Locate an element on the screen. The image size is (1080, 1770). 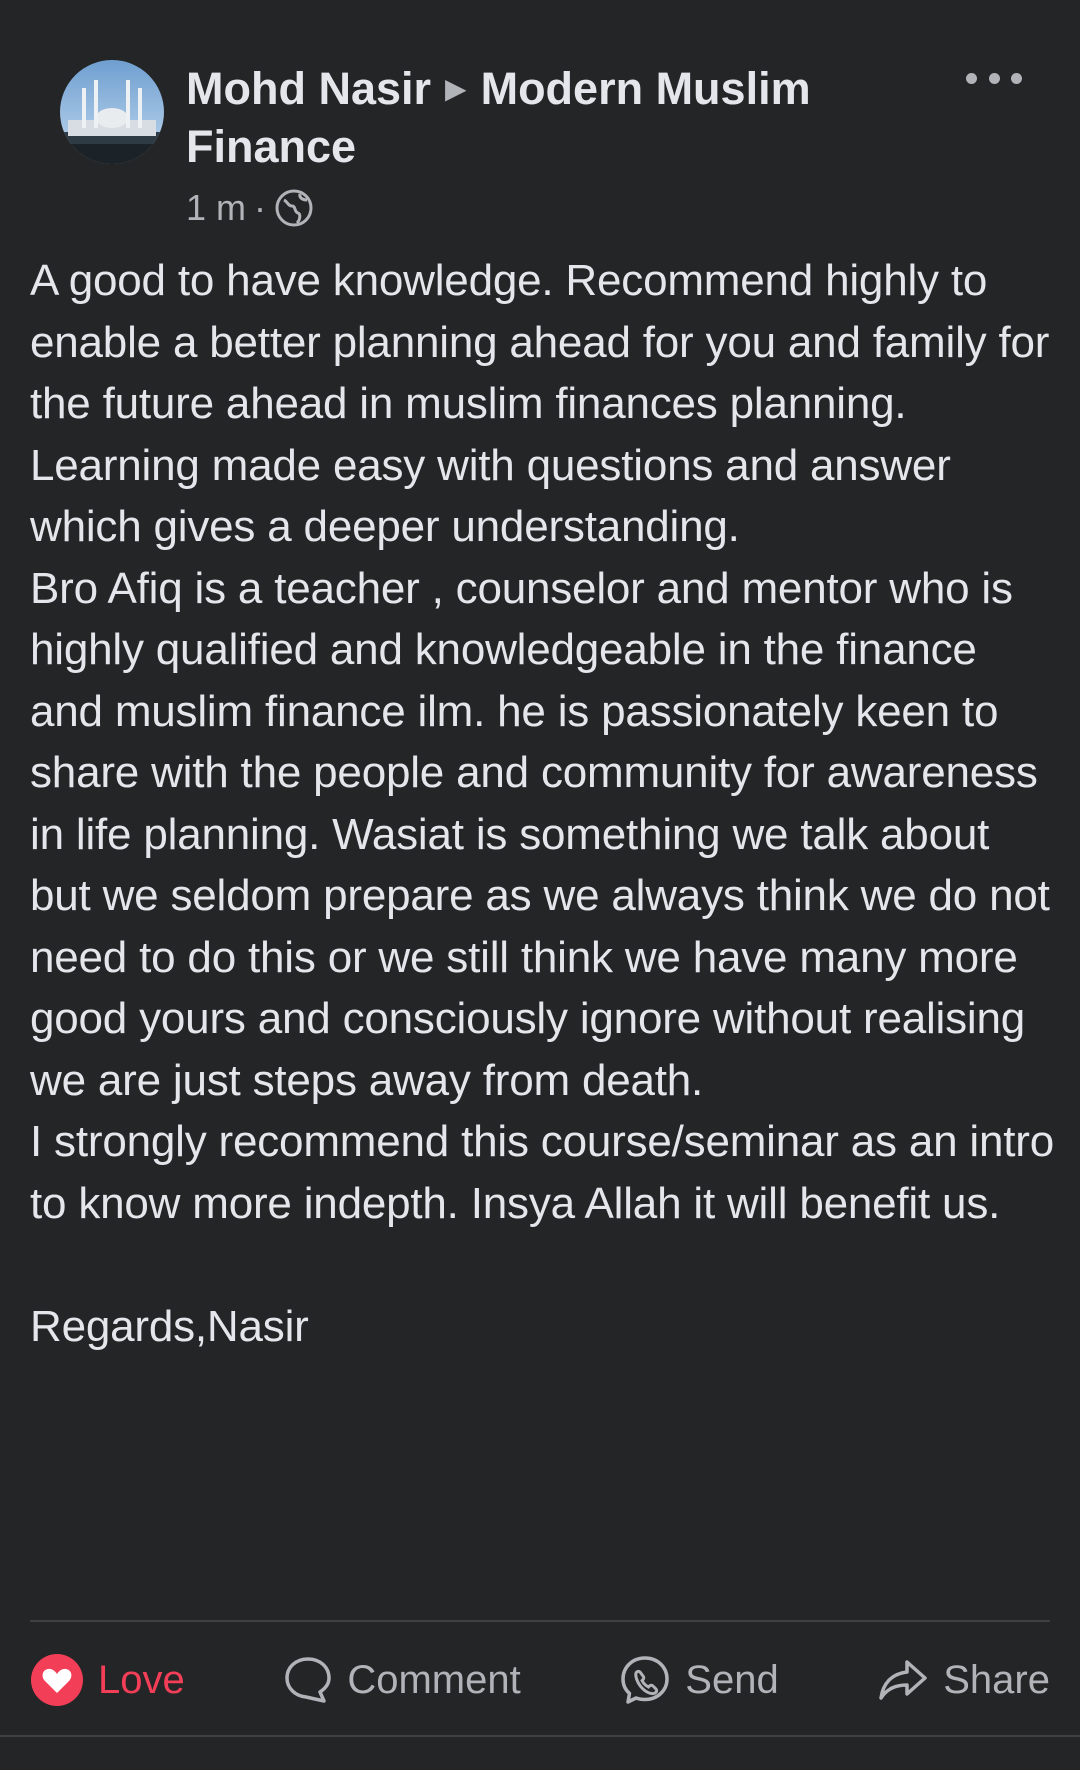
post-header: Mohd Nasir ▶ Modern Muslim Finance 1 m · is located at coordinates (540, 120).